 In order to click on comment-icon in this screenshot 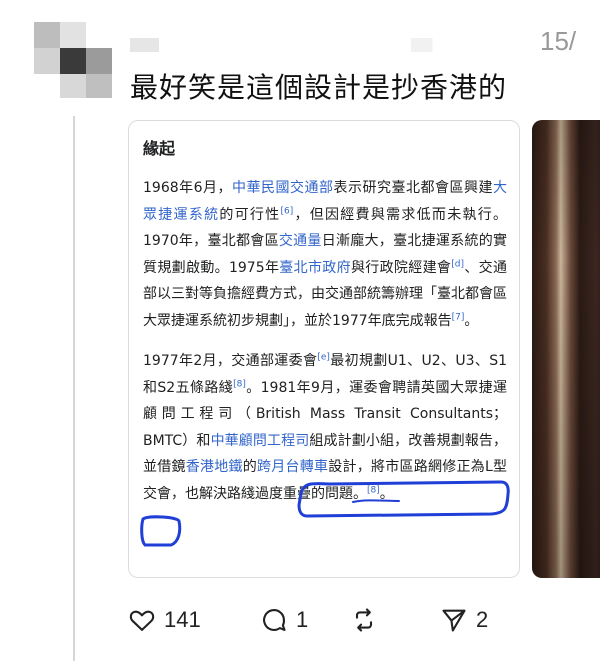, I will do `click(274, 620)`.